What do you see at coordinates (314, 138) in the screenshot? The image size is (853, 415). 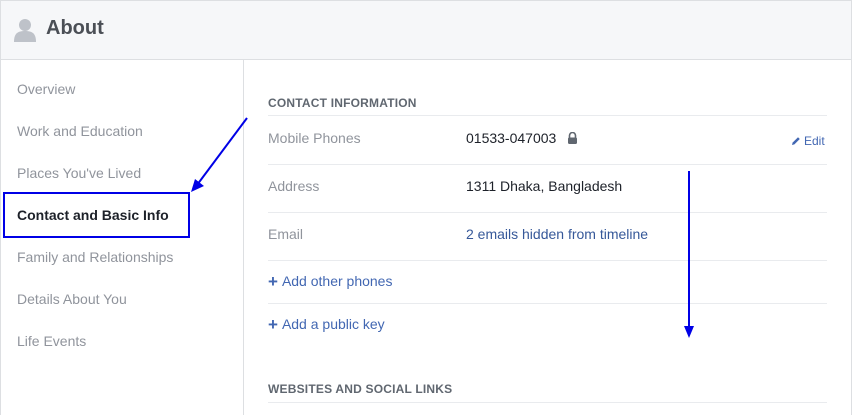 I see `mobile-phones-label: Mobile Phones` at bounding box center [314, 138].